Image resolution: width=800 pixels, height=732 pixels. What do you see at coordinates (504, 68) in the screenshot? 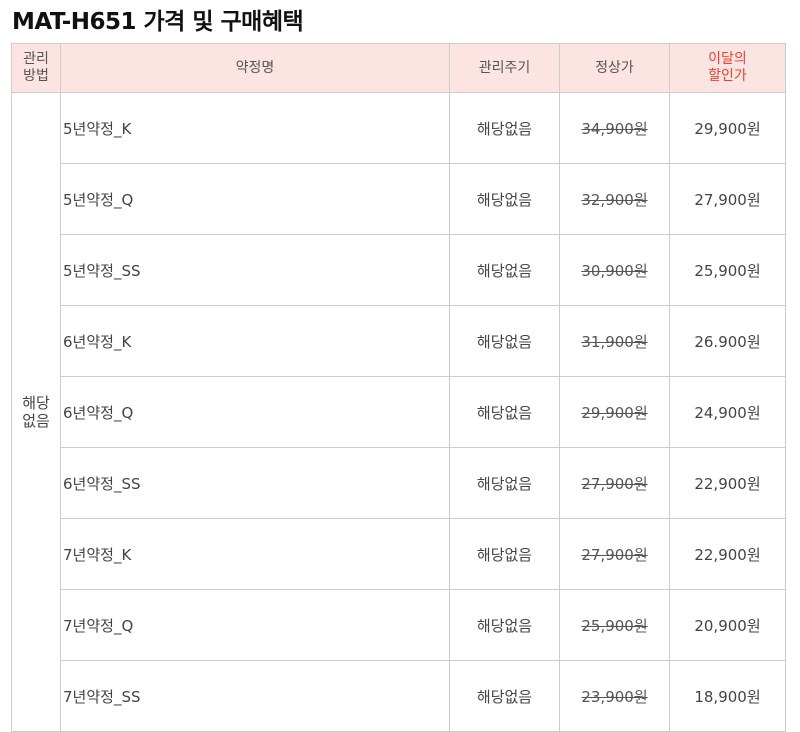
I see `header-cycle: 관리주기` at bounding box center [504, 68].